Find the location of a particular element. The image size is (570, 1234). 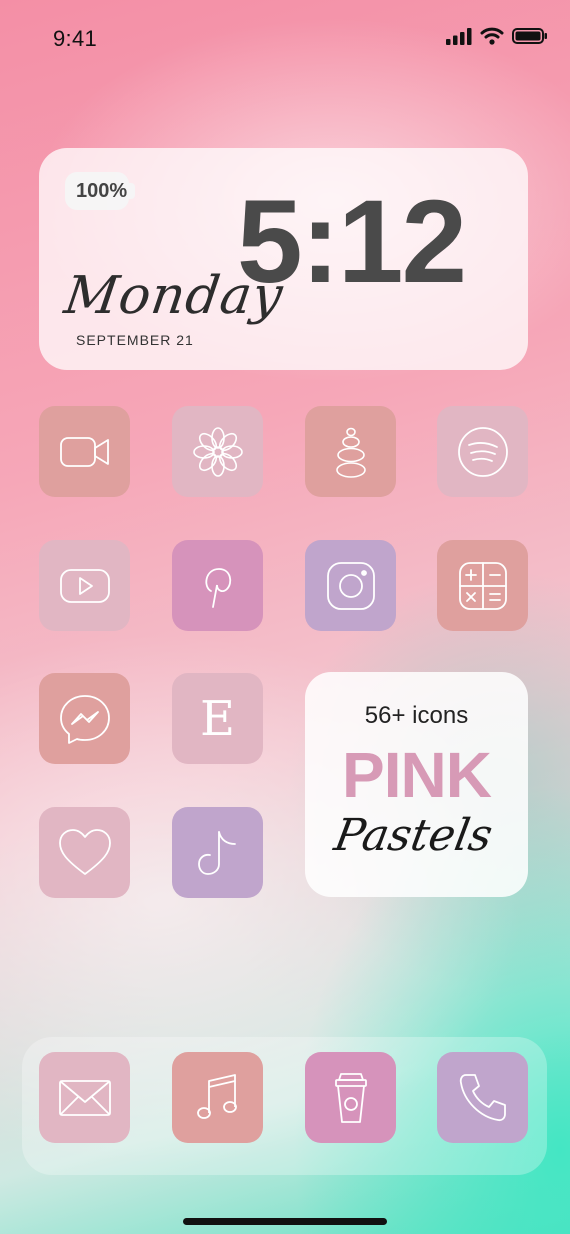

widget-day: Monday is located at coordinates (173, 296).